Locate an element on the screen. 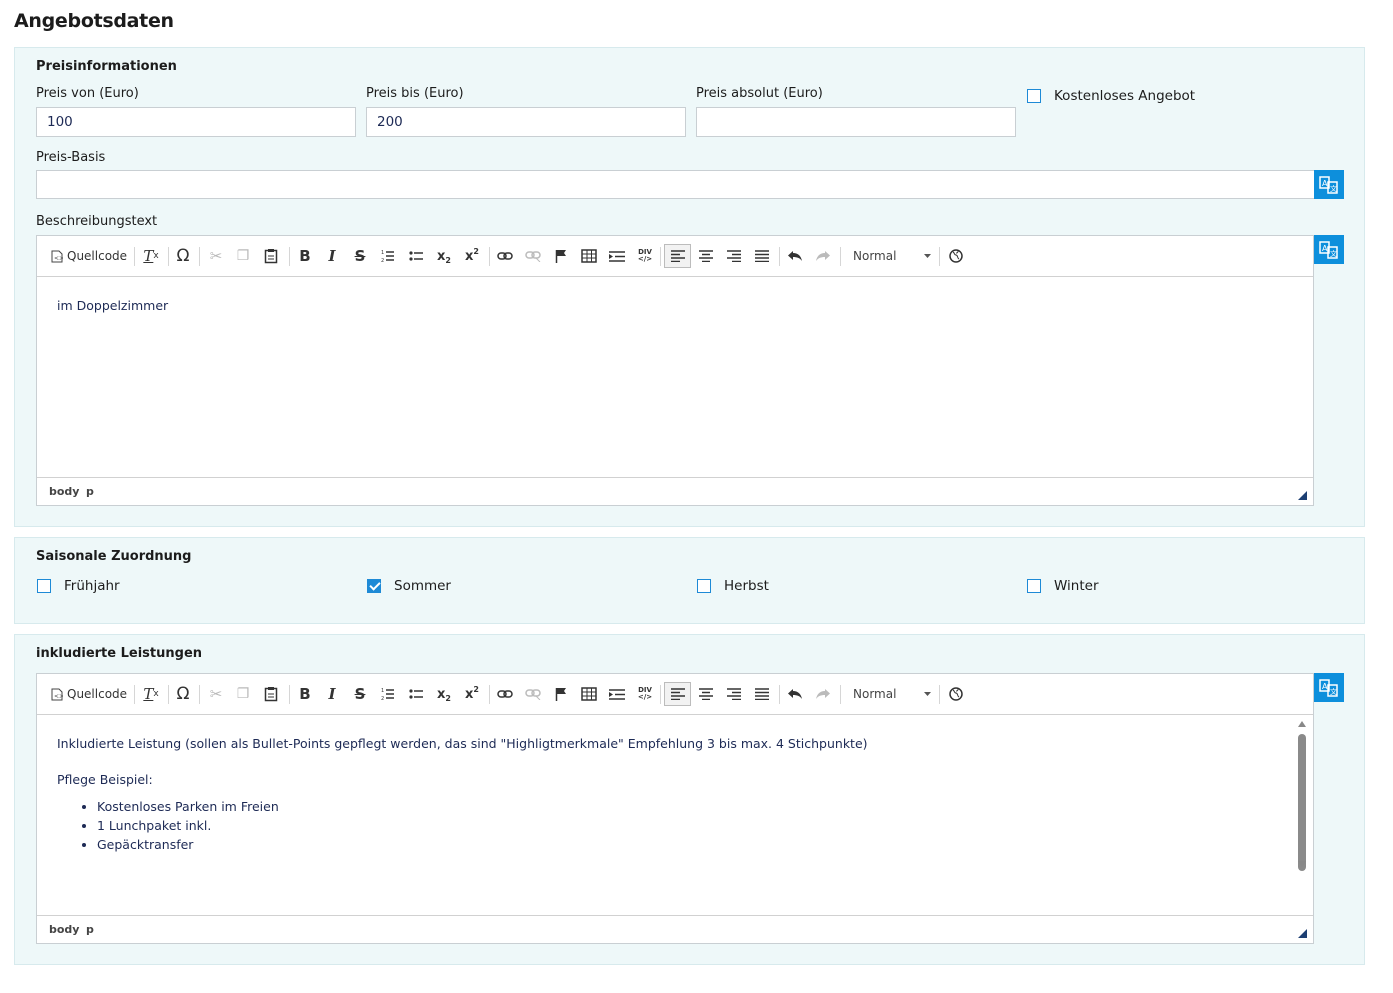  translate-button-leistungen: A文 is located at coordinates (1329, 687).